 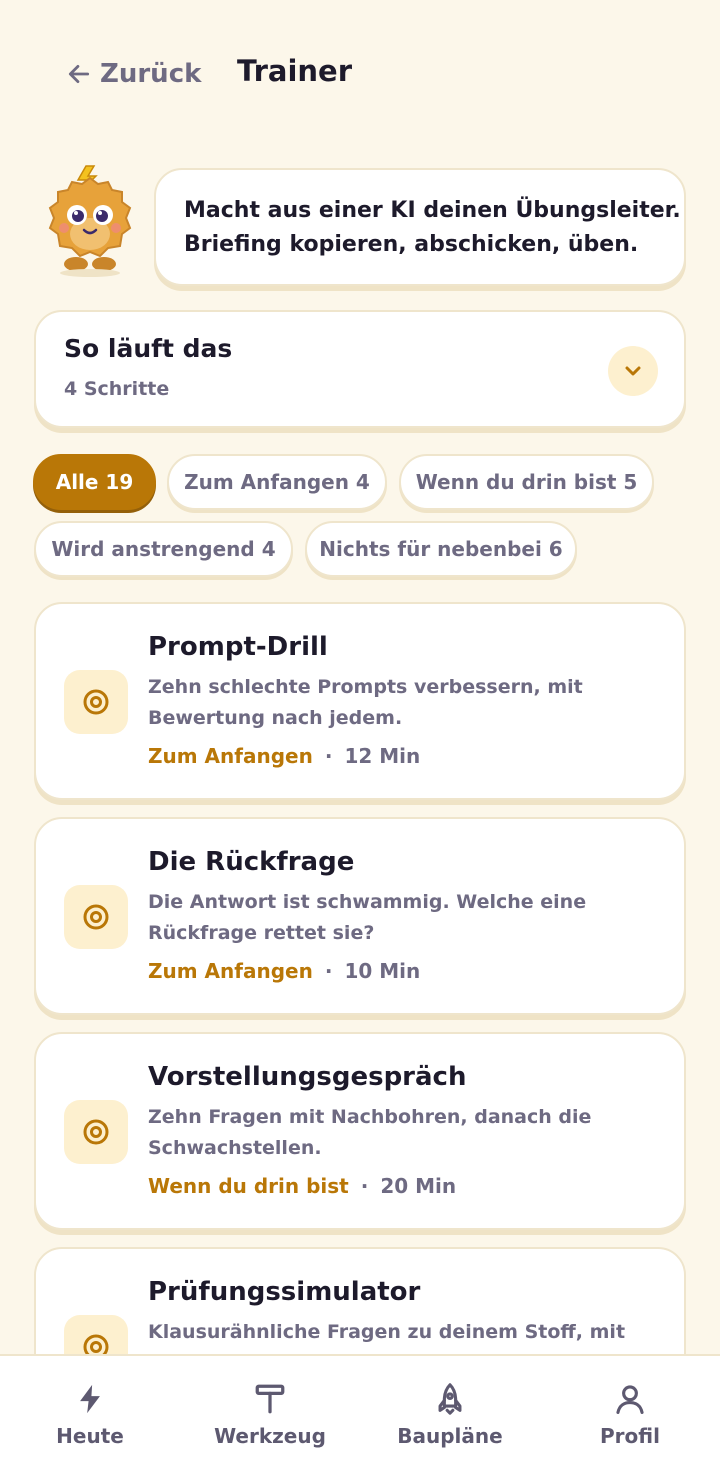 I want to click on page-title: Trainer, so click(x=295, y=71).